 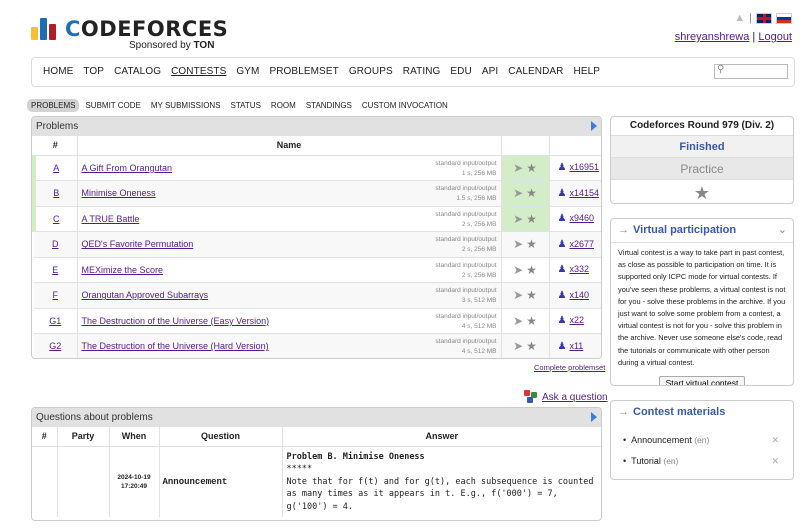 I want to click on start-virtual-contest-button: Start virtual contest, so click(x=702, y=380).